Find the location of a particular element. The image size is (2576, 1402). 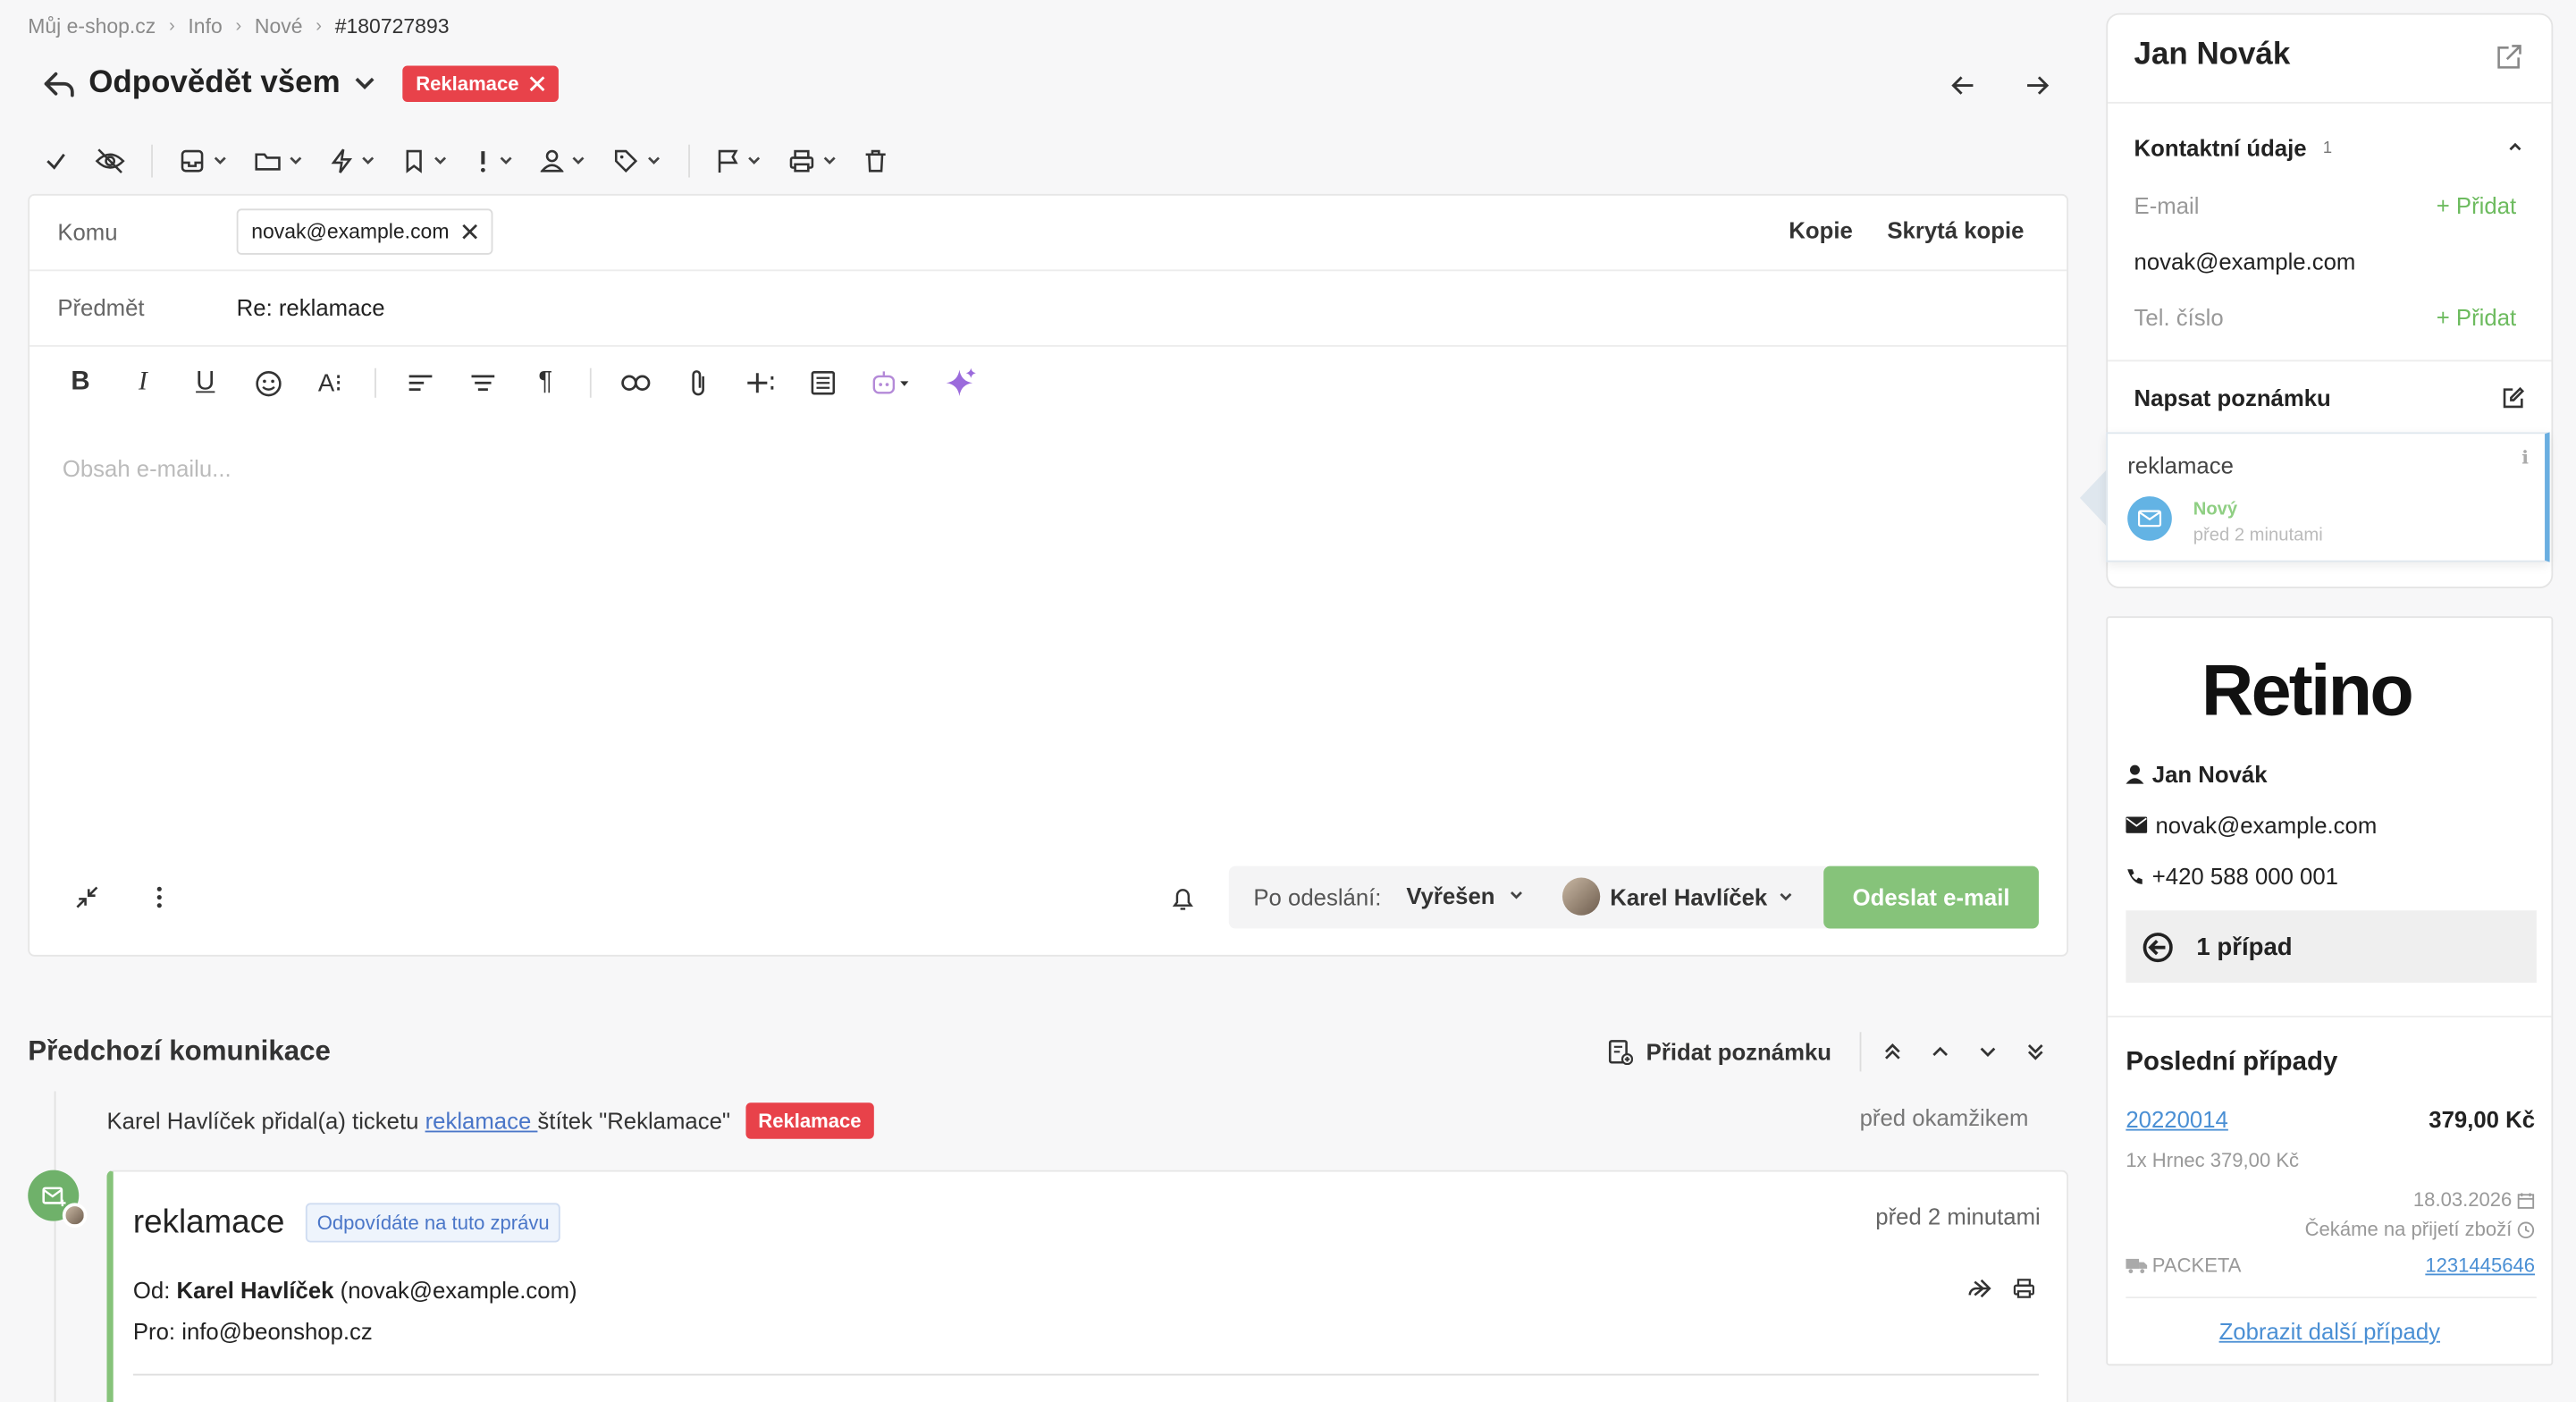

tag-dropdown is located at coordinates (638, 160).